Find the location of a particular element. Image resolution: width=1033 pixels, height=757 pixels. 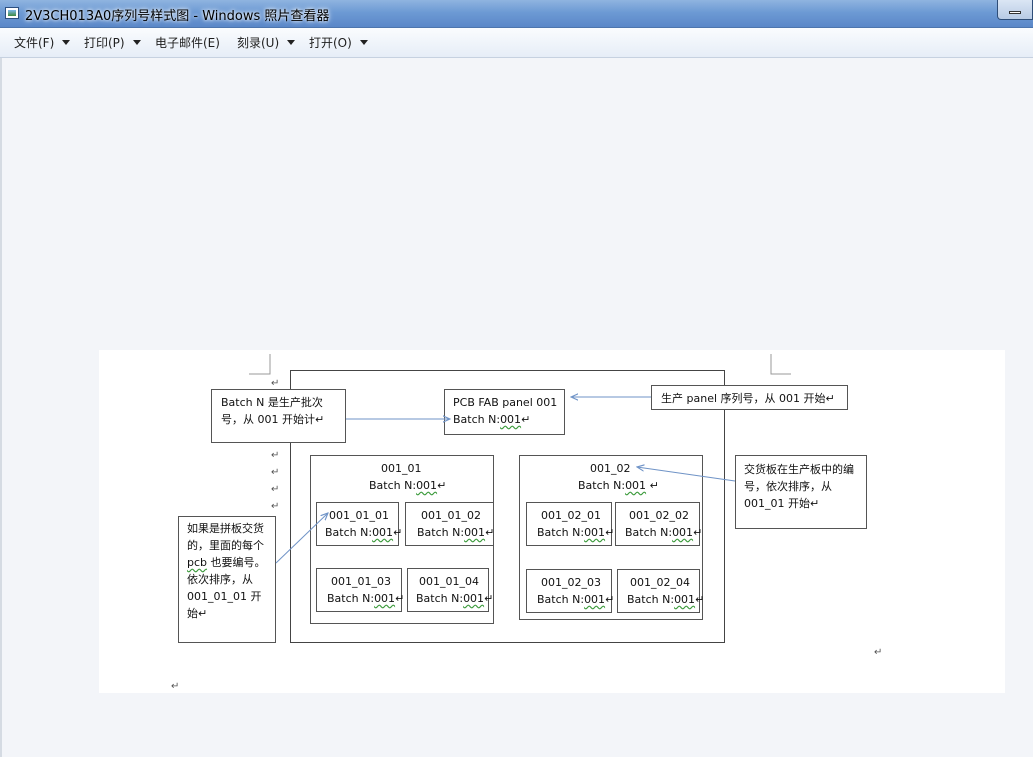

photo-viewer-app-icon is located at coordinates (12, 13).